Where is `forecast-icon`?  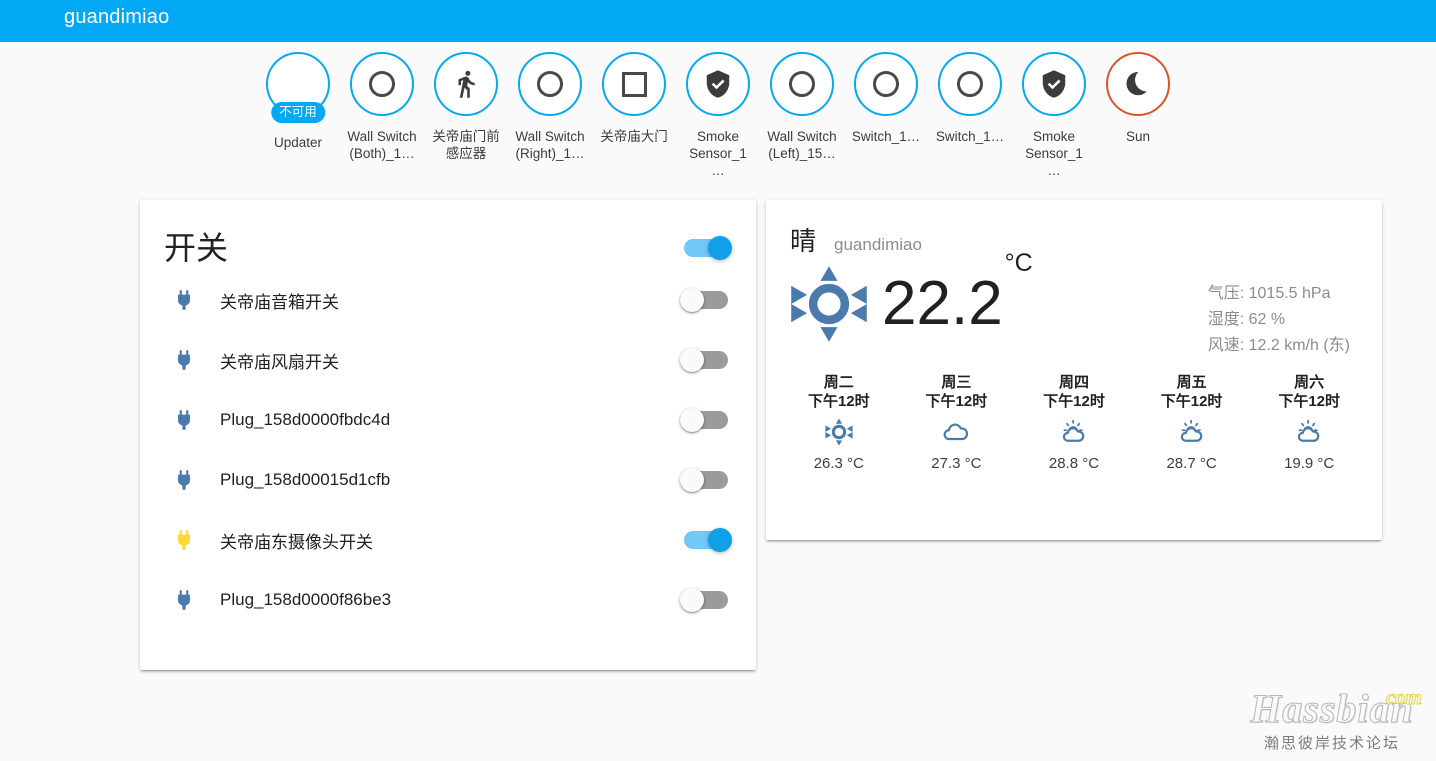
forecast-icon is located at coordinates (956, 432).